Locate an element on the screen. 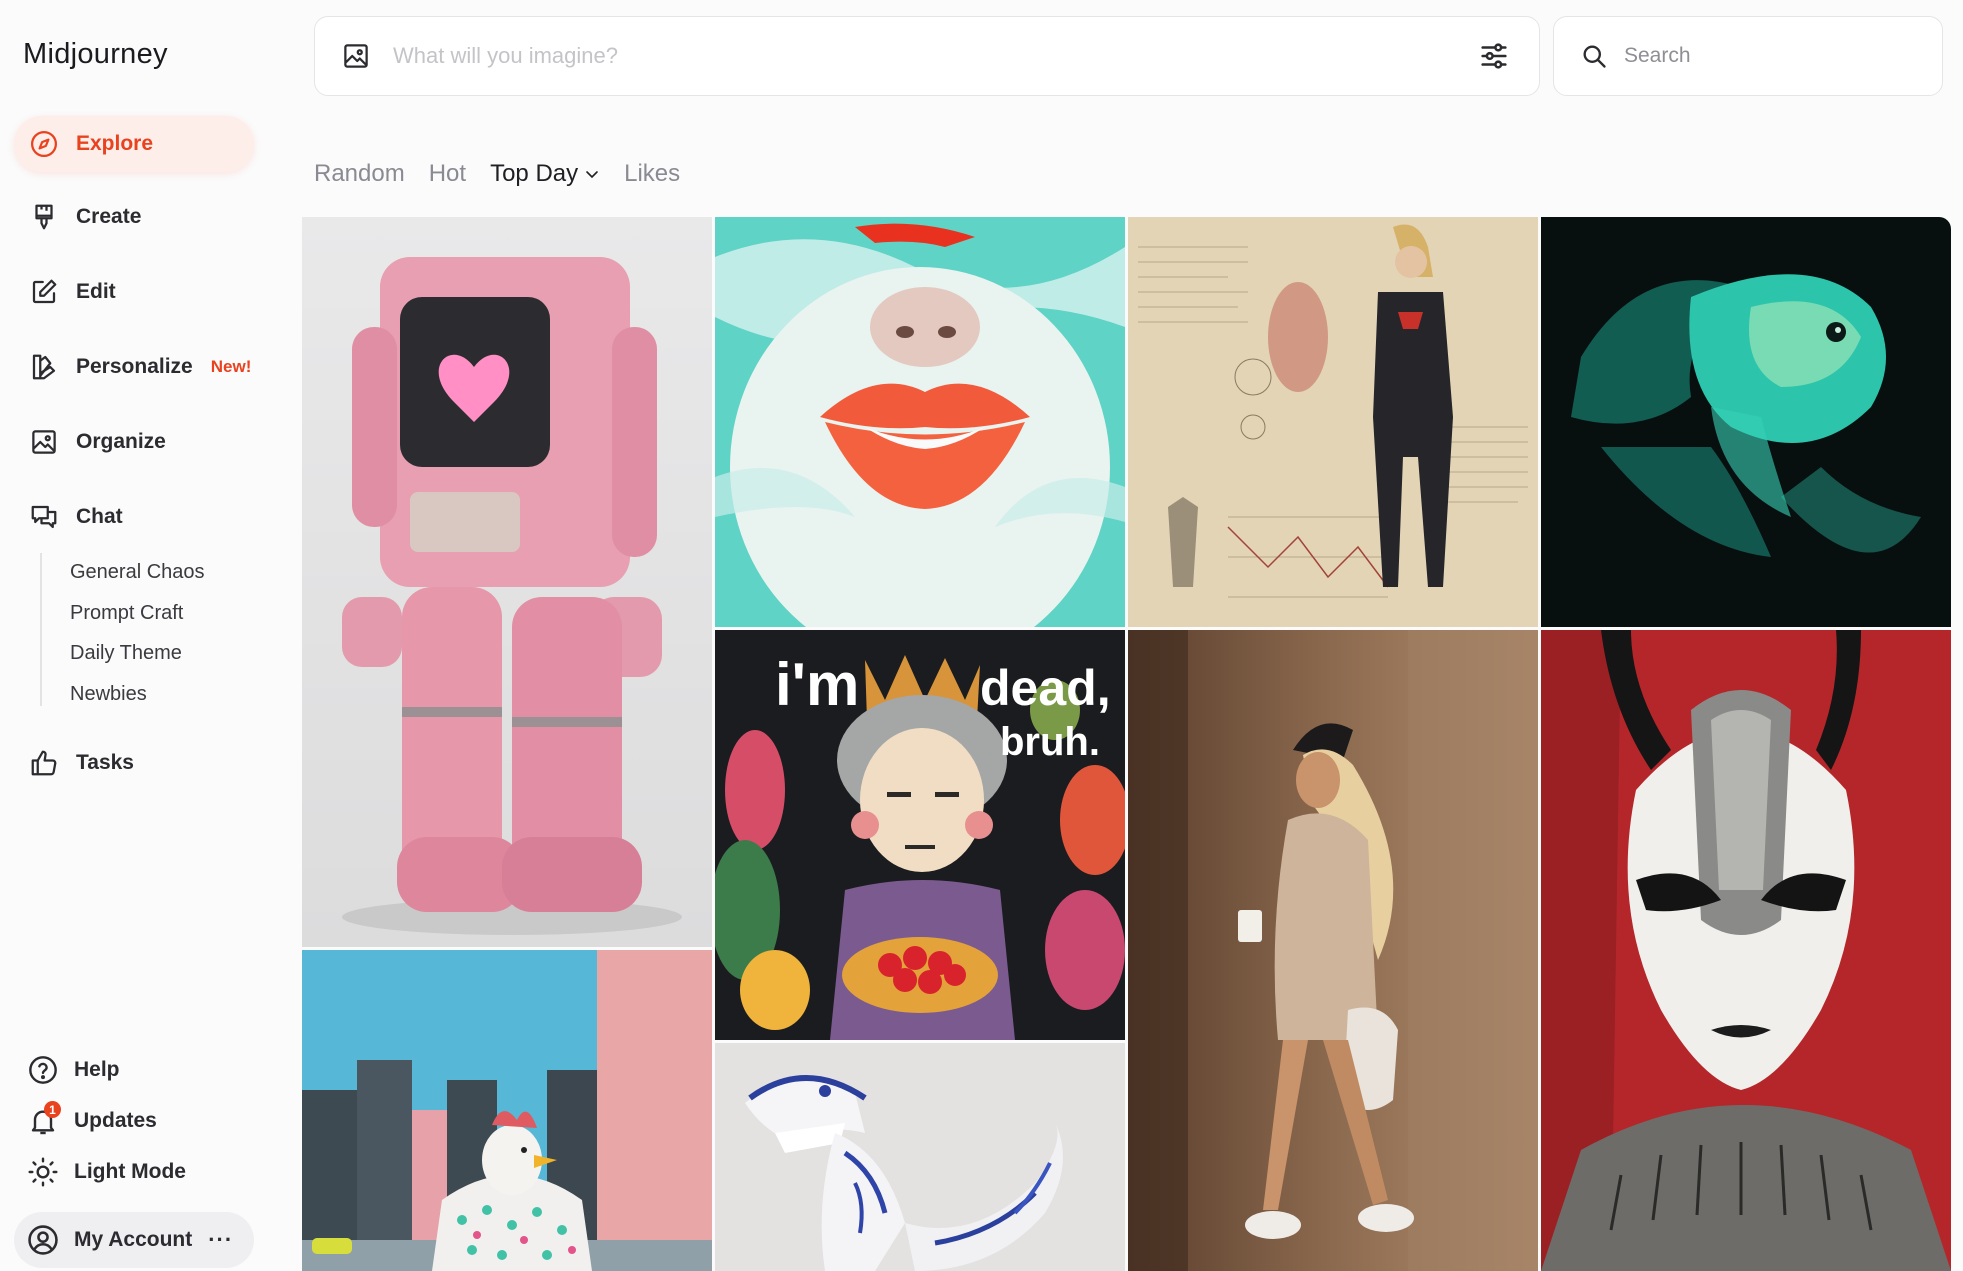 This screenshot has width=1963, height=1271. nav-personalize-label: Personalize is located at coordinates (134, 366).